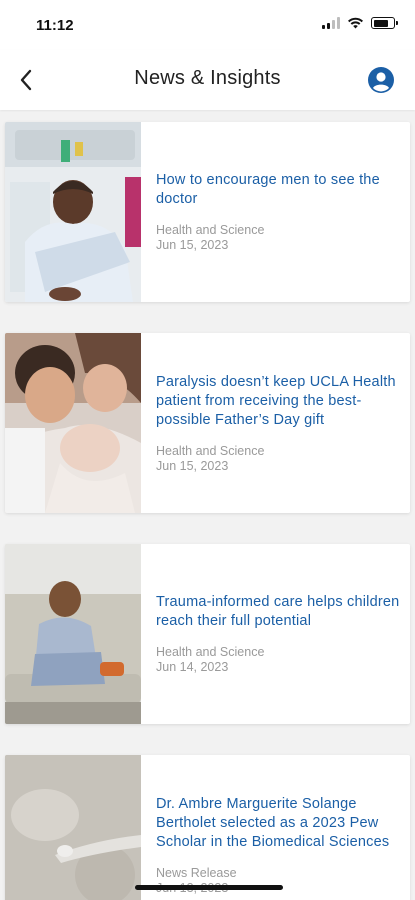 The image size is (415, 900). What do you see at coordinates (209, 887) in the screenshot?
I see `home-indicator` at bounding box center [209, 887].